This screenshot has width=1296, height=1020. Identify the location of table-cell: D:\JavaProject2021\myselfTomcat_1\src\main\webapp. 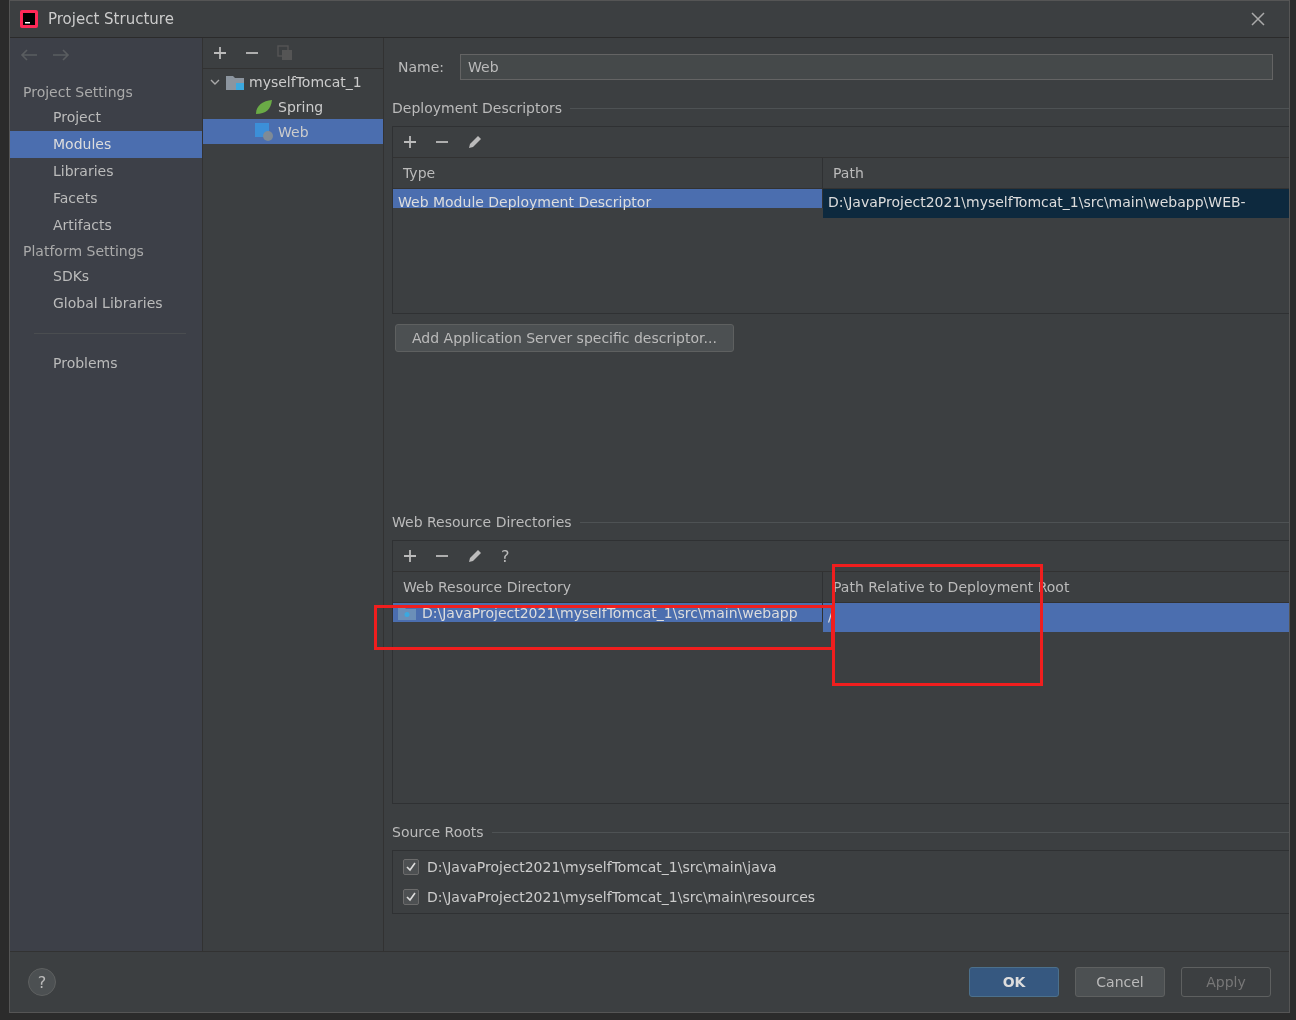
(610, 612).